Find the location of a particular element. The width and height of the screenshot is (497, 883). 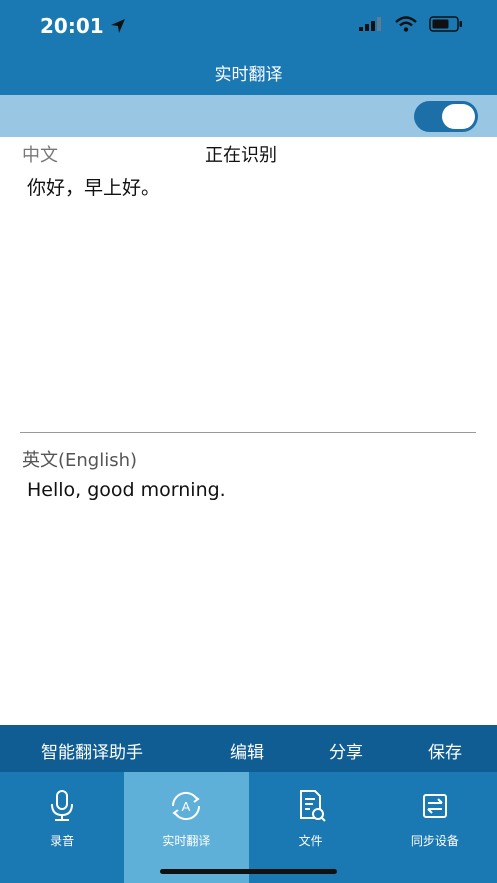

save-button: 保存 is located at coordinates (445, 750).